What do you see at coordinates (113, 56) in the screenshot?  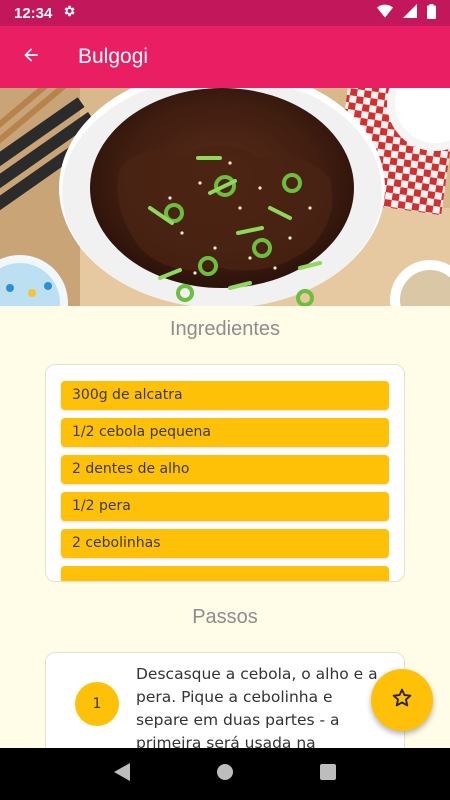 I see `page-title: Bulgogi` at bounding box center [113, 56].